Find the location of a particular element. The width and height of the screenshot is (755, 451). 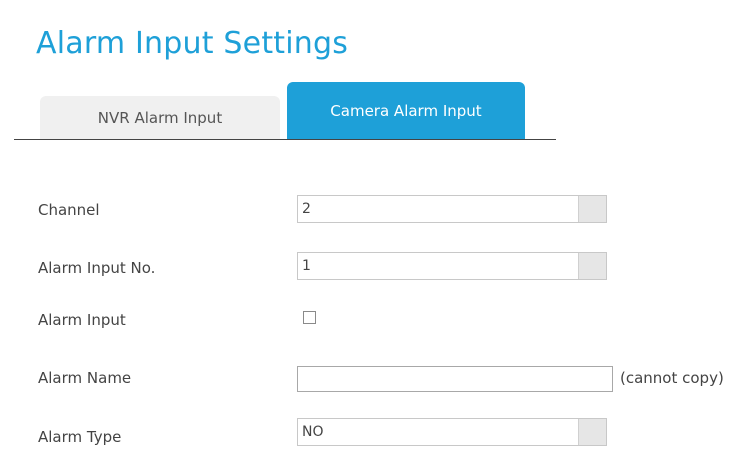

channel-label: Channel is located at coordinates (69, 210).